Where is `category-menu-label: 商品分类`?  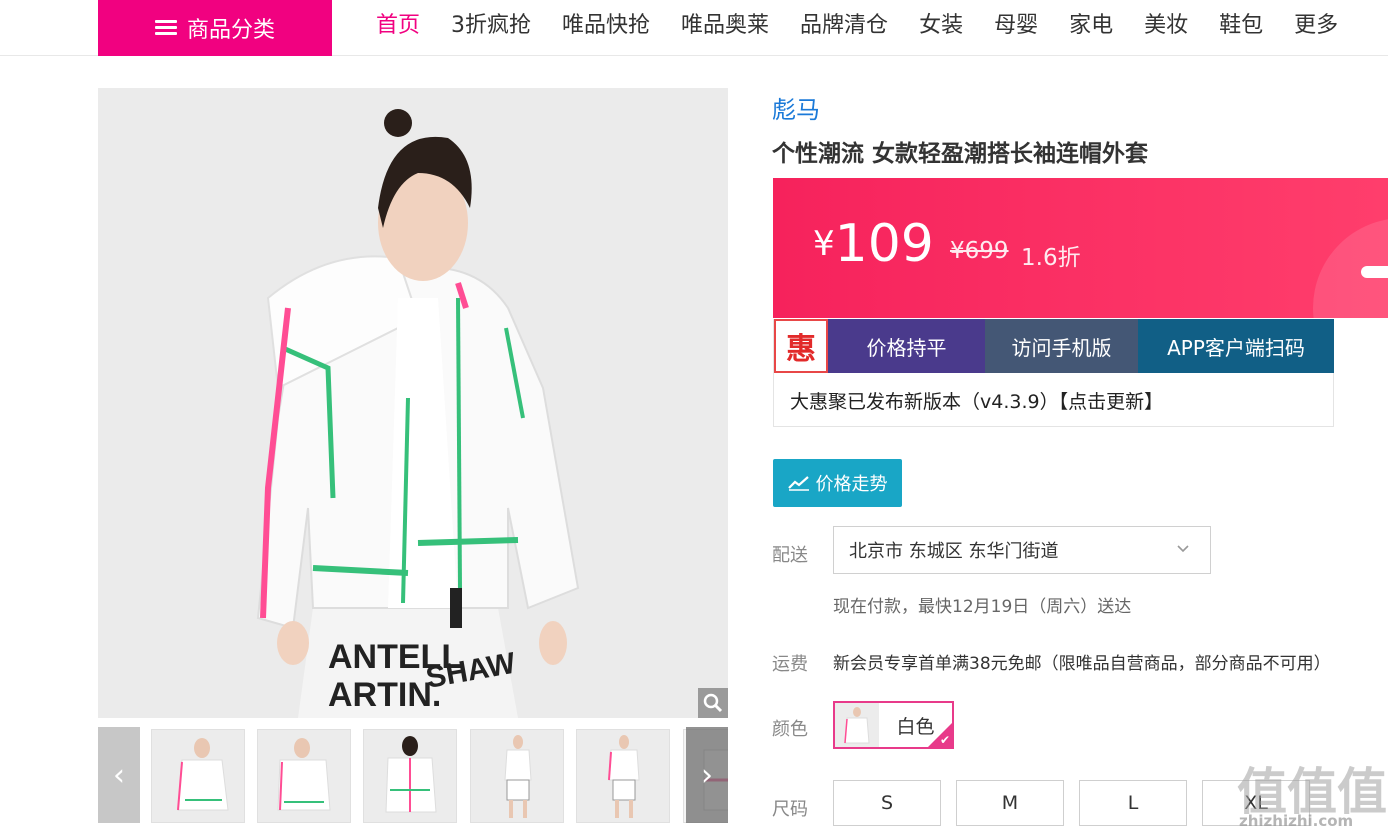 category-menu-label: 商品分类 is located at coordinates (230, 30).